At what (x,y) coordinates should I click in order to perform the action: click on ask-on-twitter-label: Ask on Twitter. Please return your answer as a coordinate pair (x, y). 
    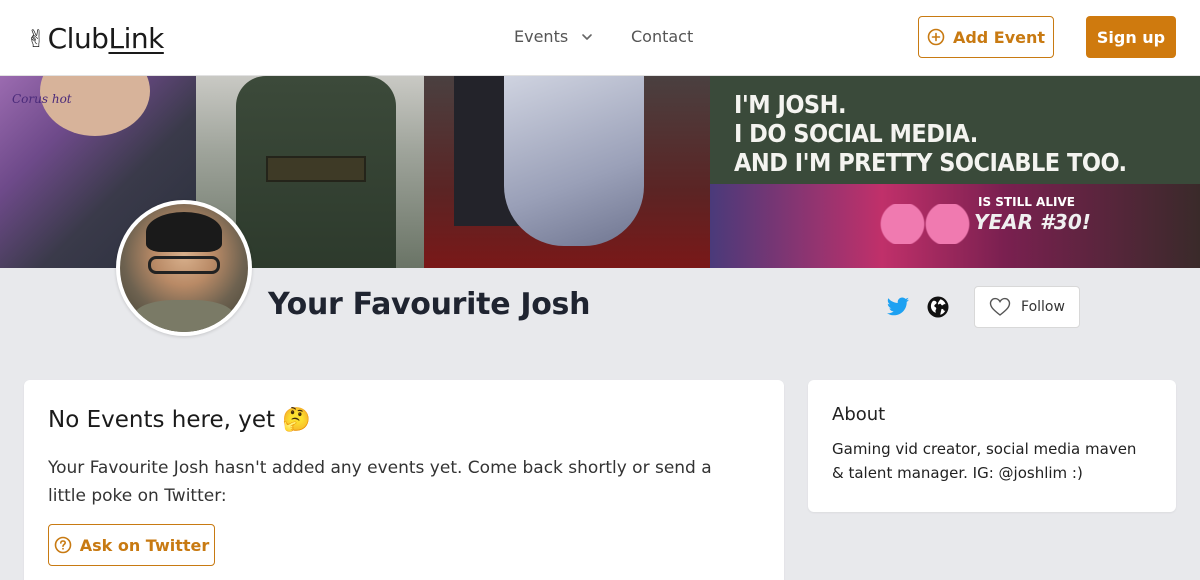
    Looking at the image, I should click on (144, 545).